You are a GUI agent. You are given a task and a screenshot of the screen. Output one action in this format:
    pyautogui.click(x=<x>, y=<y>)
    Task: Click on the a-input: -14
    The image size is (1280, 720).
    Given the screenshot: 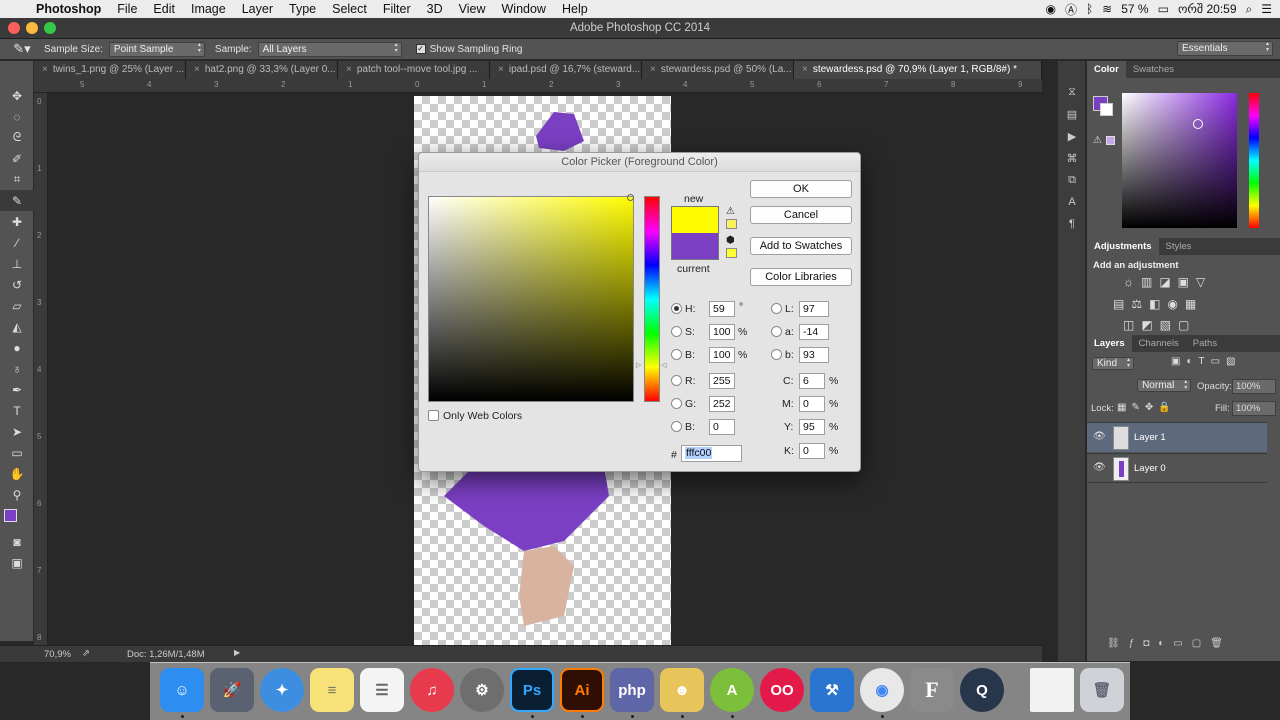 What is the action you would take?
    pyautogui.click(x=814, y=332)
    